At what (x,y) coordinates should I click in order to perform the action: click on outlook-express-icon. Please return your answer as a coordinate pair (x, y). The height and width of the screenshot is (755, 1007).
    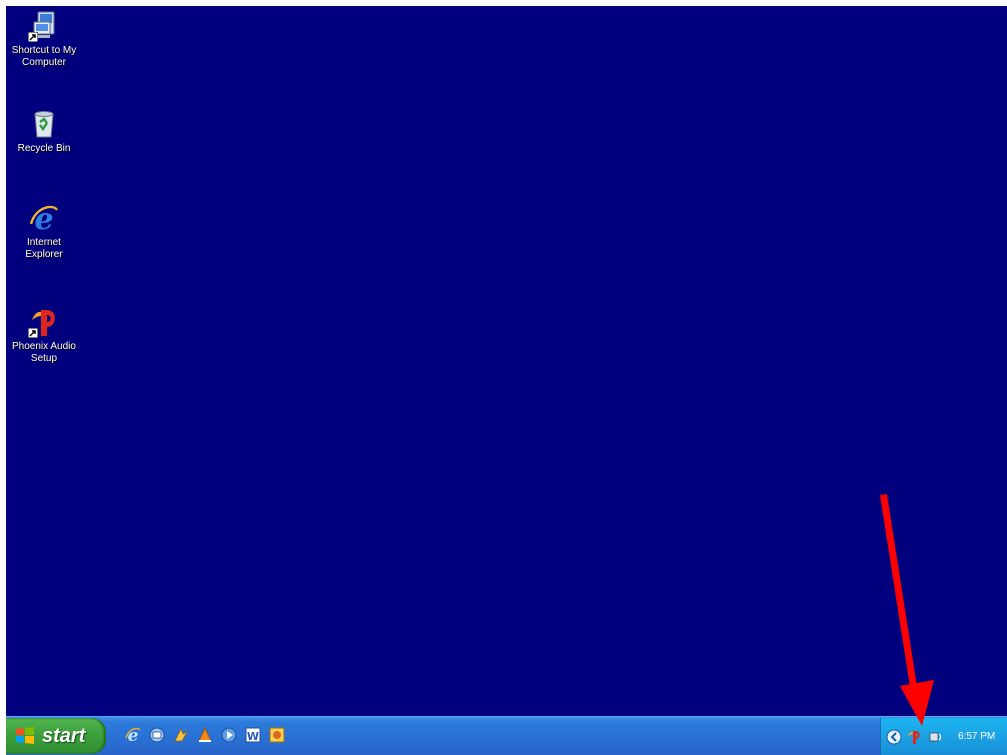
    Looking at the image, I should click on (157, 735).